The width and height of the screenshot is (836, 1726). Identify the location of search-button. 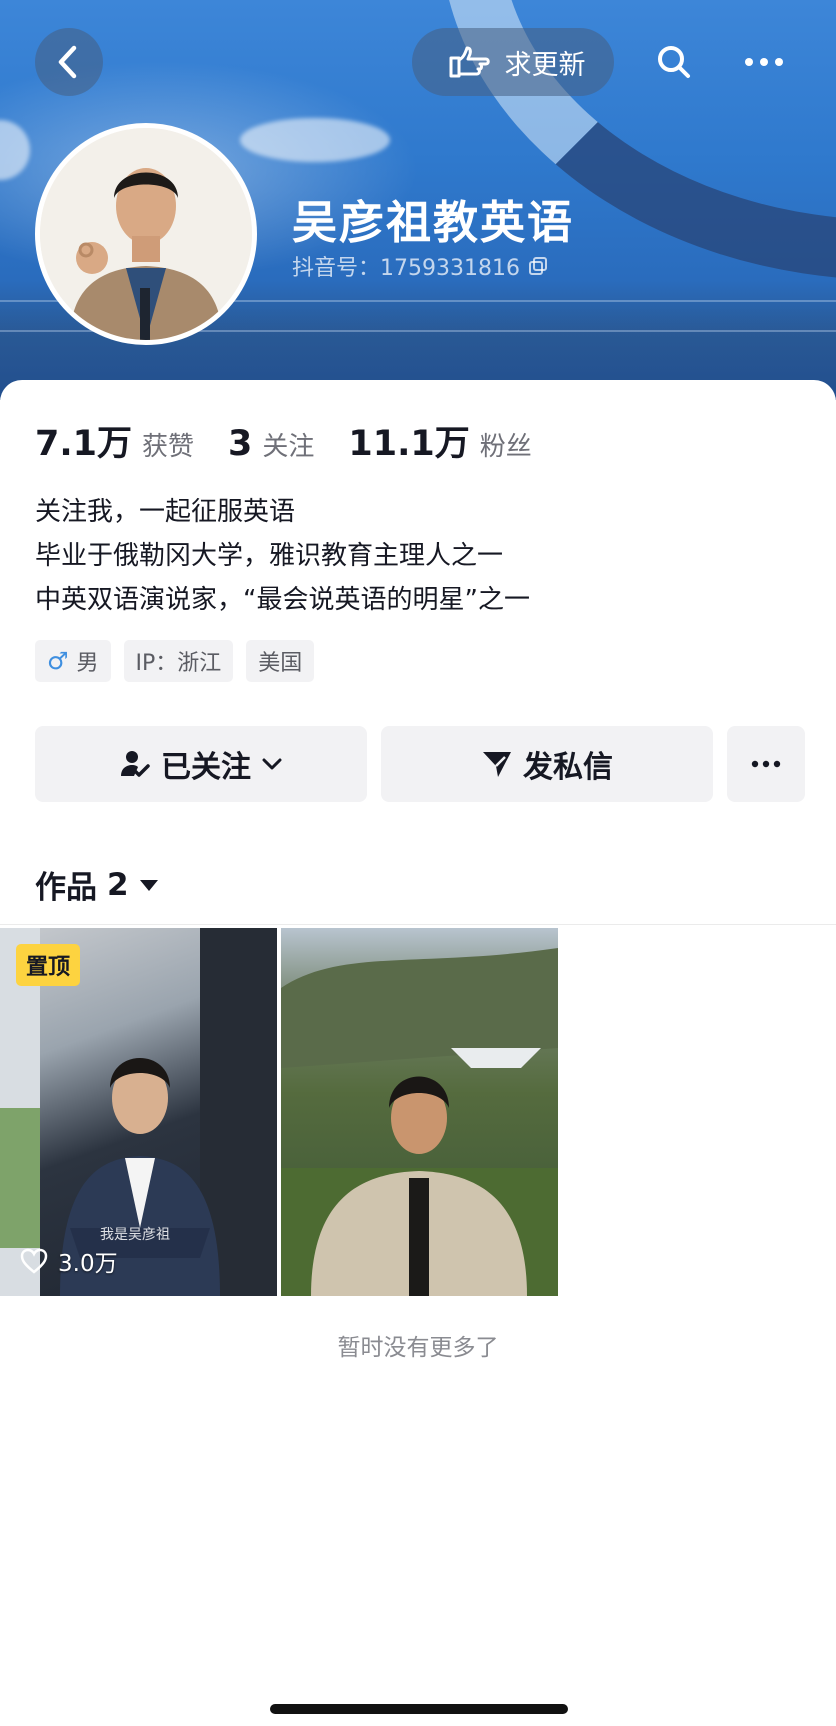
(674, 62).